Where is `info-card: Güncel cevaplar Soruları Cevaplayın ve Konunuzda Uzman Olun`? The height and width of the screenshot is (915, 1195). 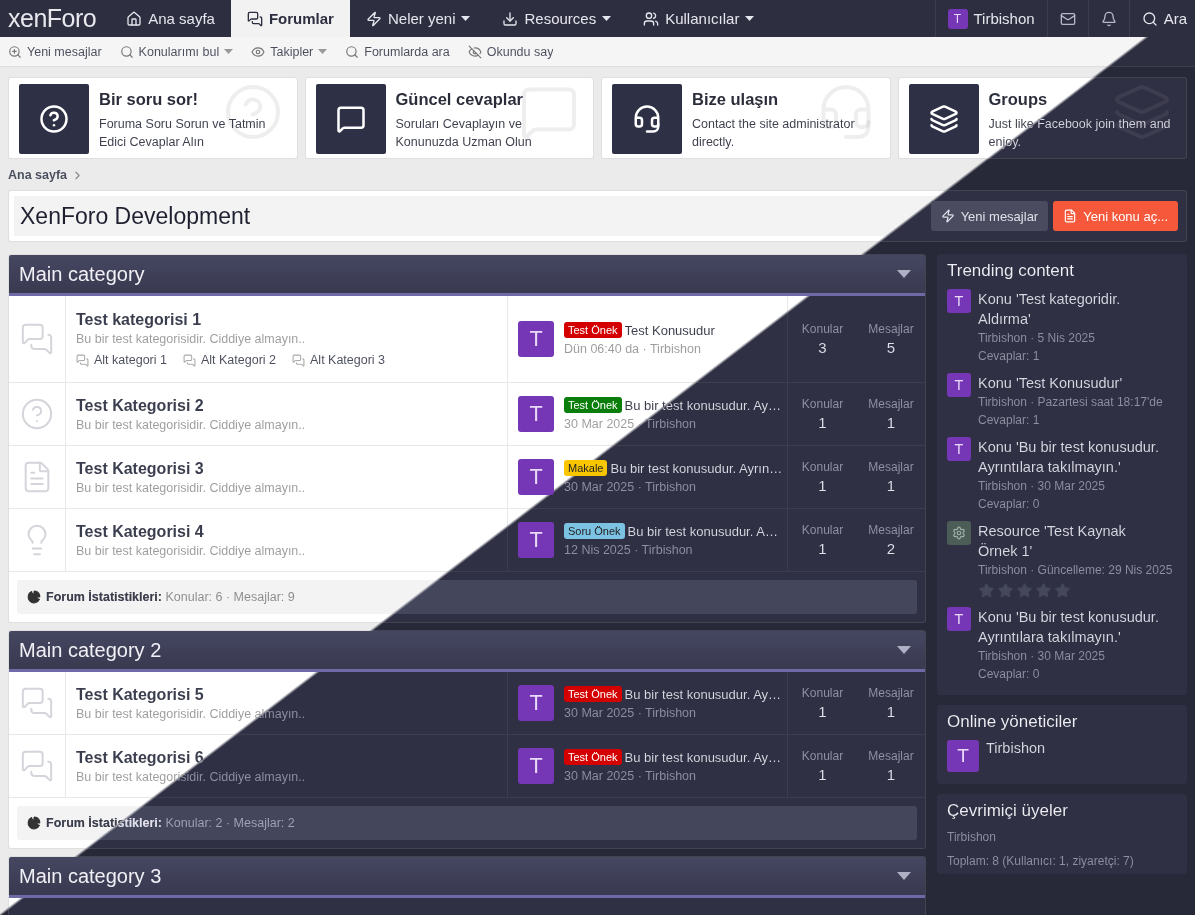
info-card: Güncel cevaplar Soruları Cevaplayın ve Konunuzda Uzman Olun is located at coordinates (449, 118).